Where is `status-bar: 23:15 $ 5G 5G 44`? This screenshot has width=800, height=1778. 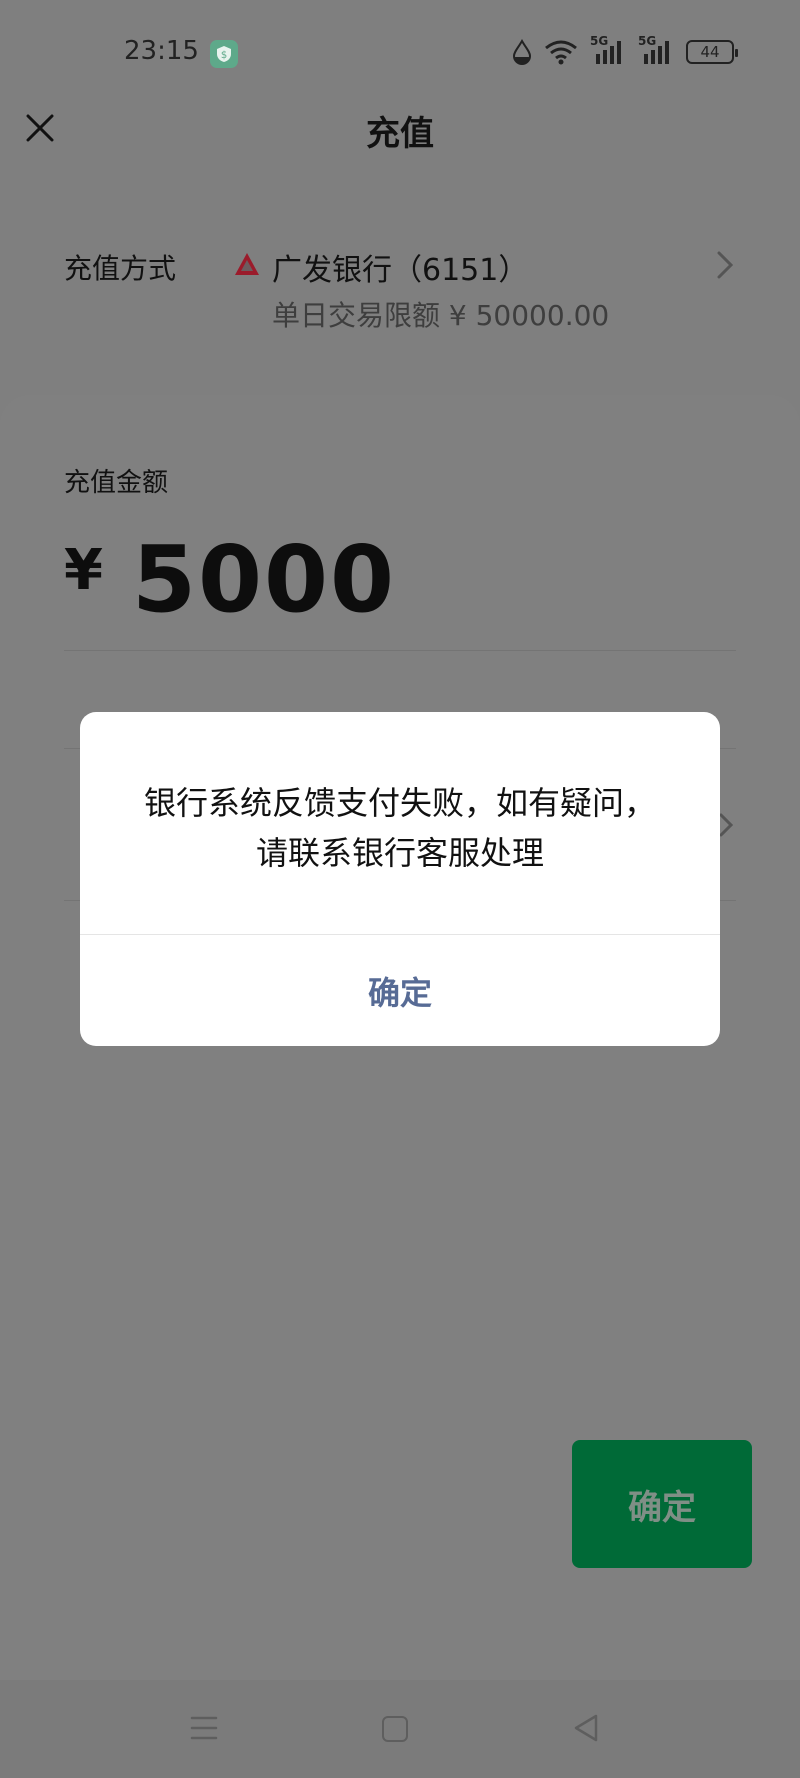 status-bar: 23:15 $ 5G 5G 44 is located at coordinates (400, 50).